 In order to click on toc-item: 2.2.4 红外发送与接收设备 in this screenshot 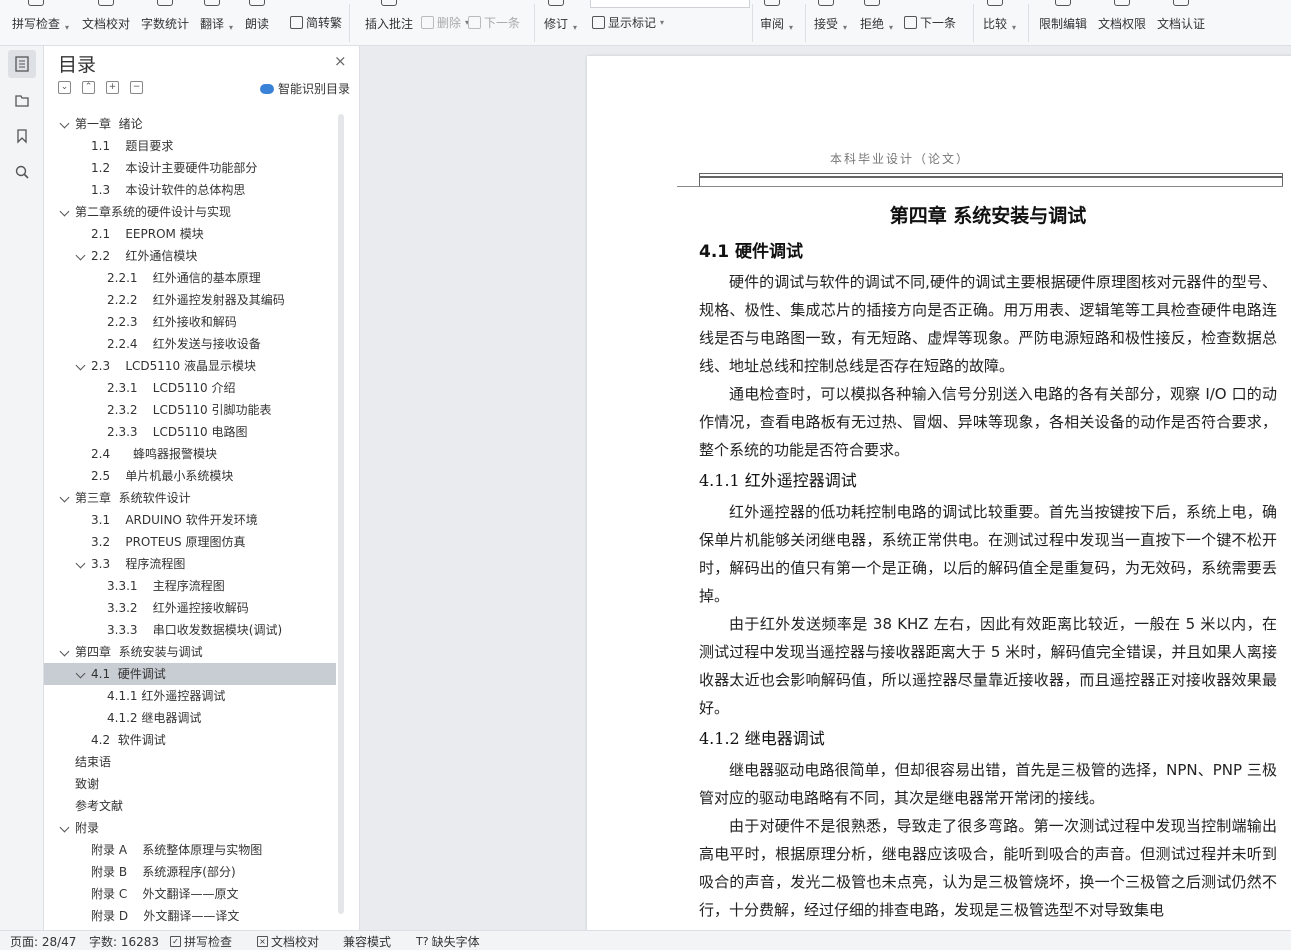, I will do `click(190, 344)`.